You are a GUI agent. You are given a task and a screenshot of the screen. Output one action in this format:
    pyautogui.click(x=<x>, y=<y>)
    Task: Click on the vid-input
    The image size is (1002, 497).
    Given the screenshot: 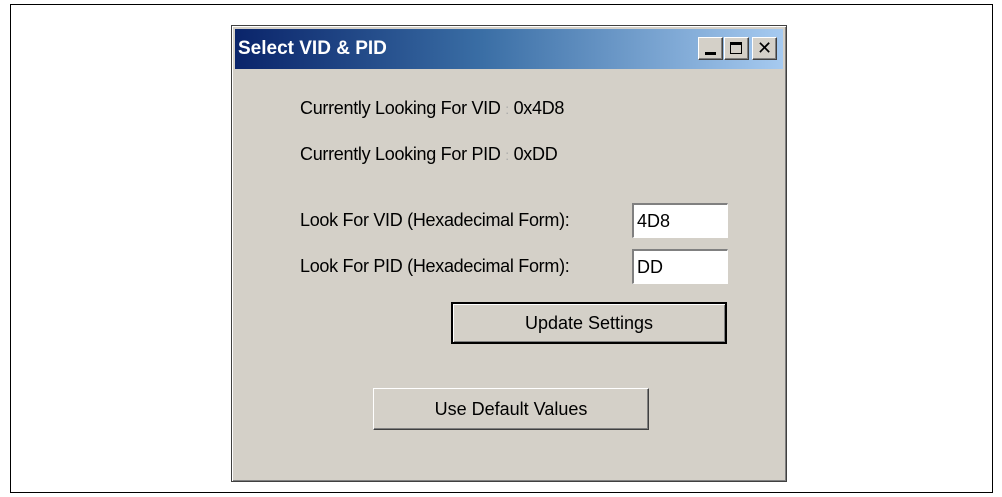 What is the action you would take?
    pyautogui.click(x=680, y=220)
    